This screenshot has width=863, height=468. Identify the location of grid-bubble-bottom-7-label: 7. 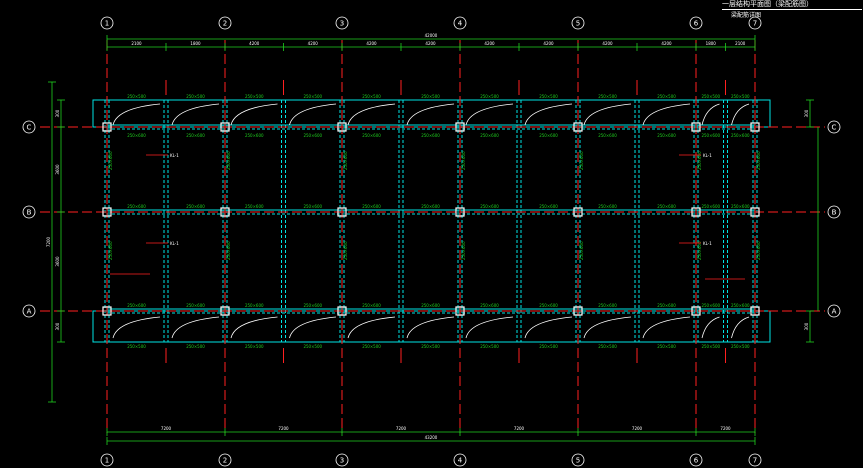
(755, 461).